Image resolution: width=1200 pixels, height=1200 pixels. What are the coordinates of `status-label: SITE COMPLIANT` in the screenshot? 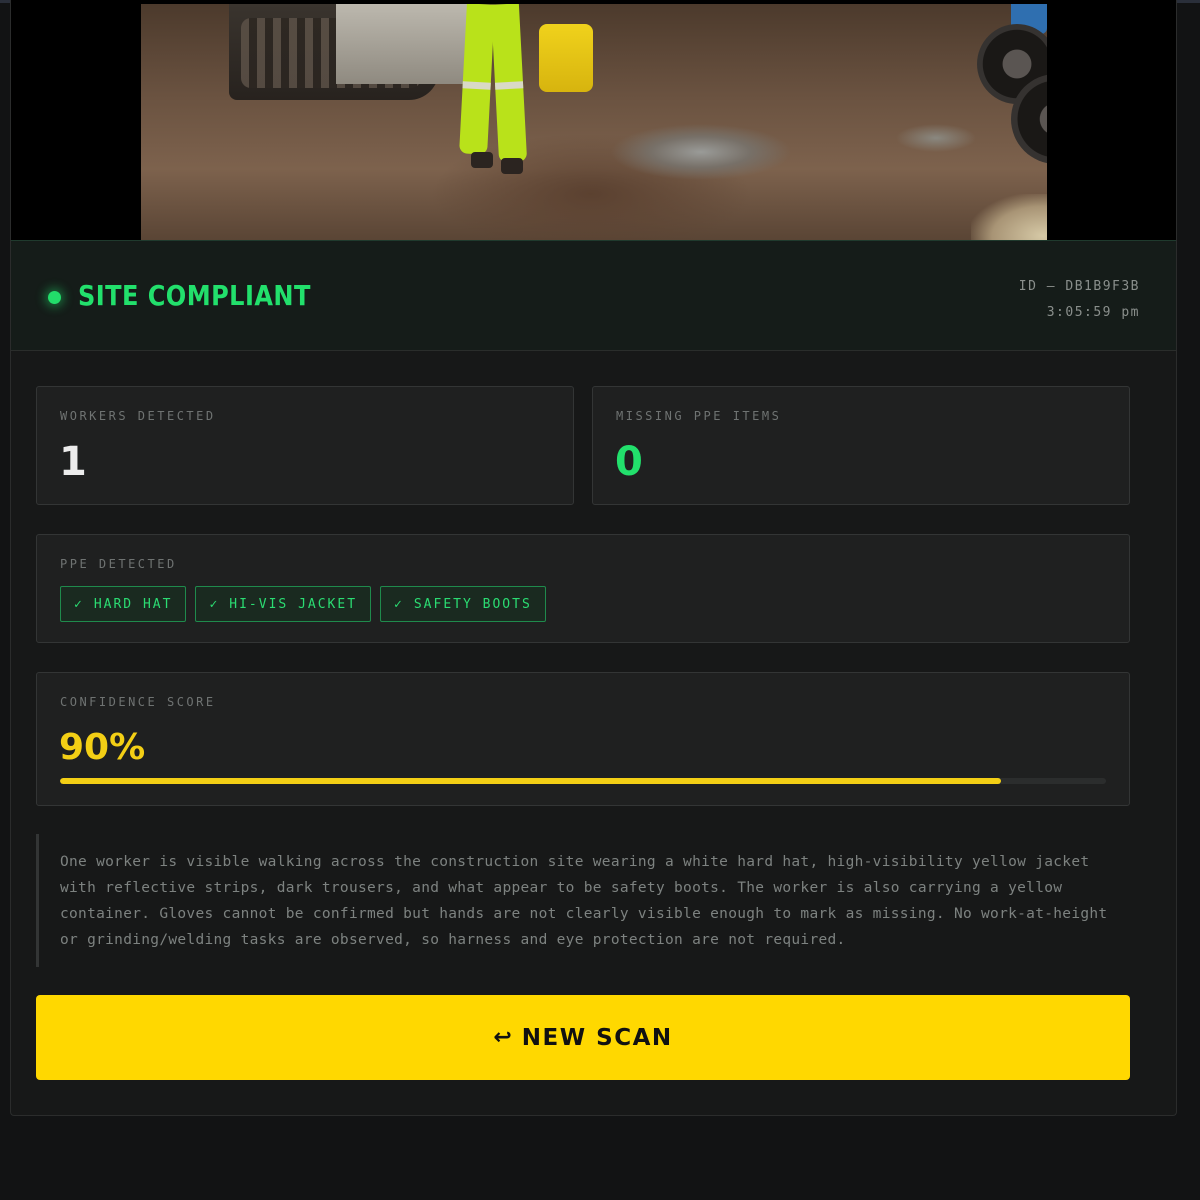 It's located at (194, 295).